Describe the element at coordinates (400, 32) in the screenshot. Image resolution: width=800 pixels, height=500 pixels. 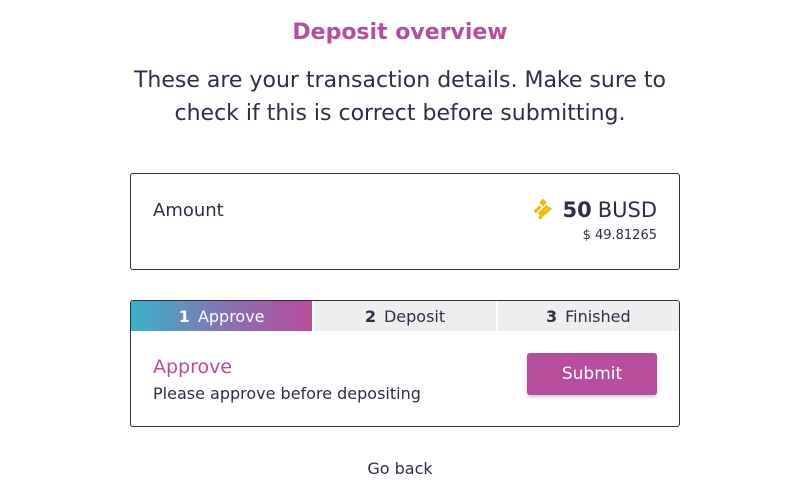
I see `page-title: Deposit overview` at that location.